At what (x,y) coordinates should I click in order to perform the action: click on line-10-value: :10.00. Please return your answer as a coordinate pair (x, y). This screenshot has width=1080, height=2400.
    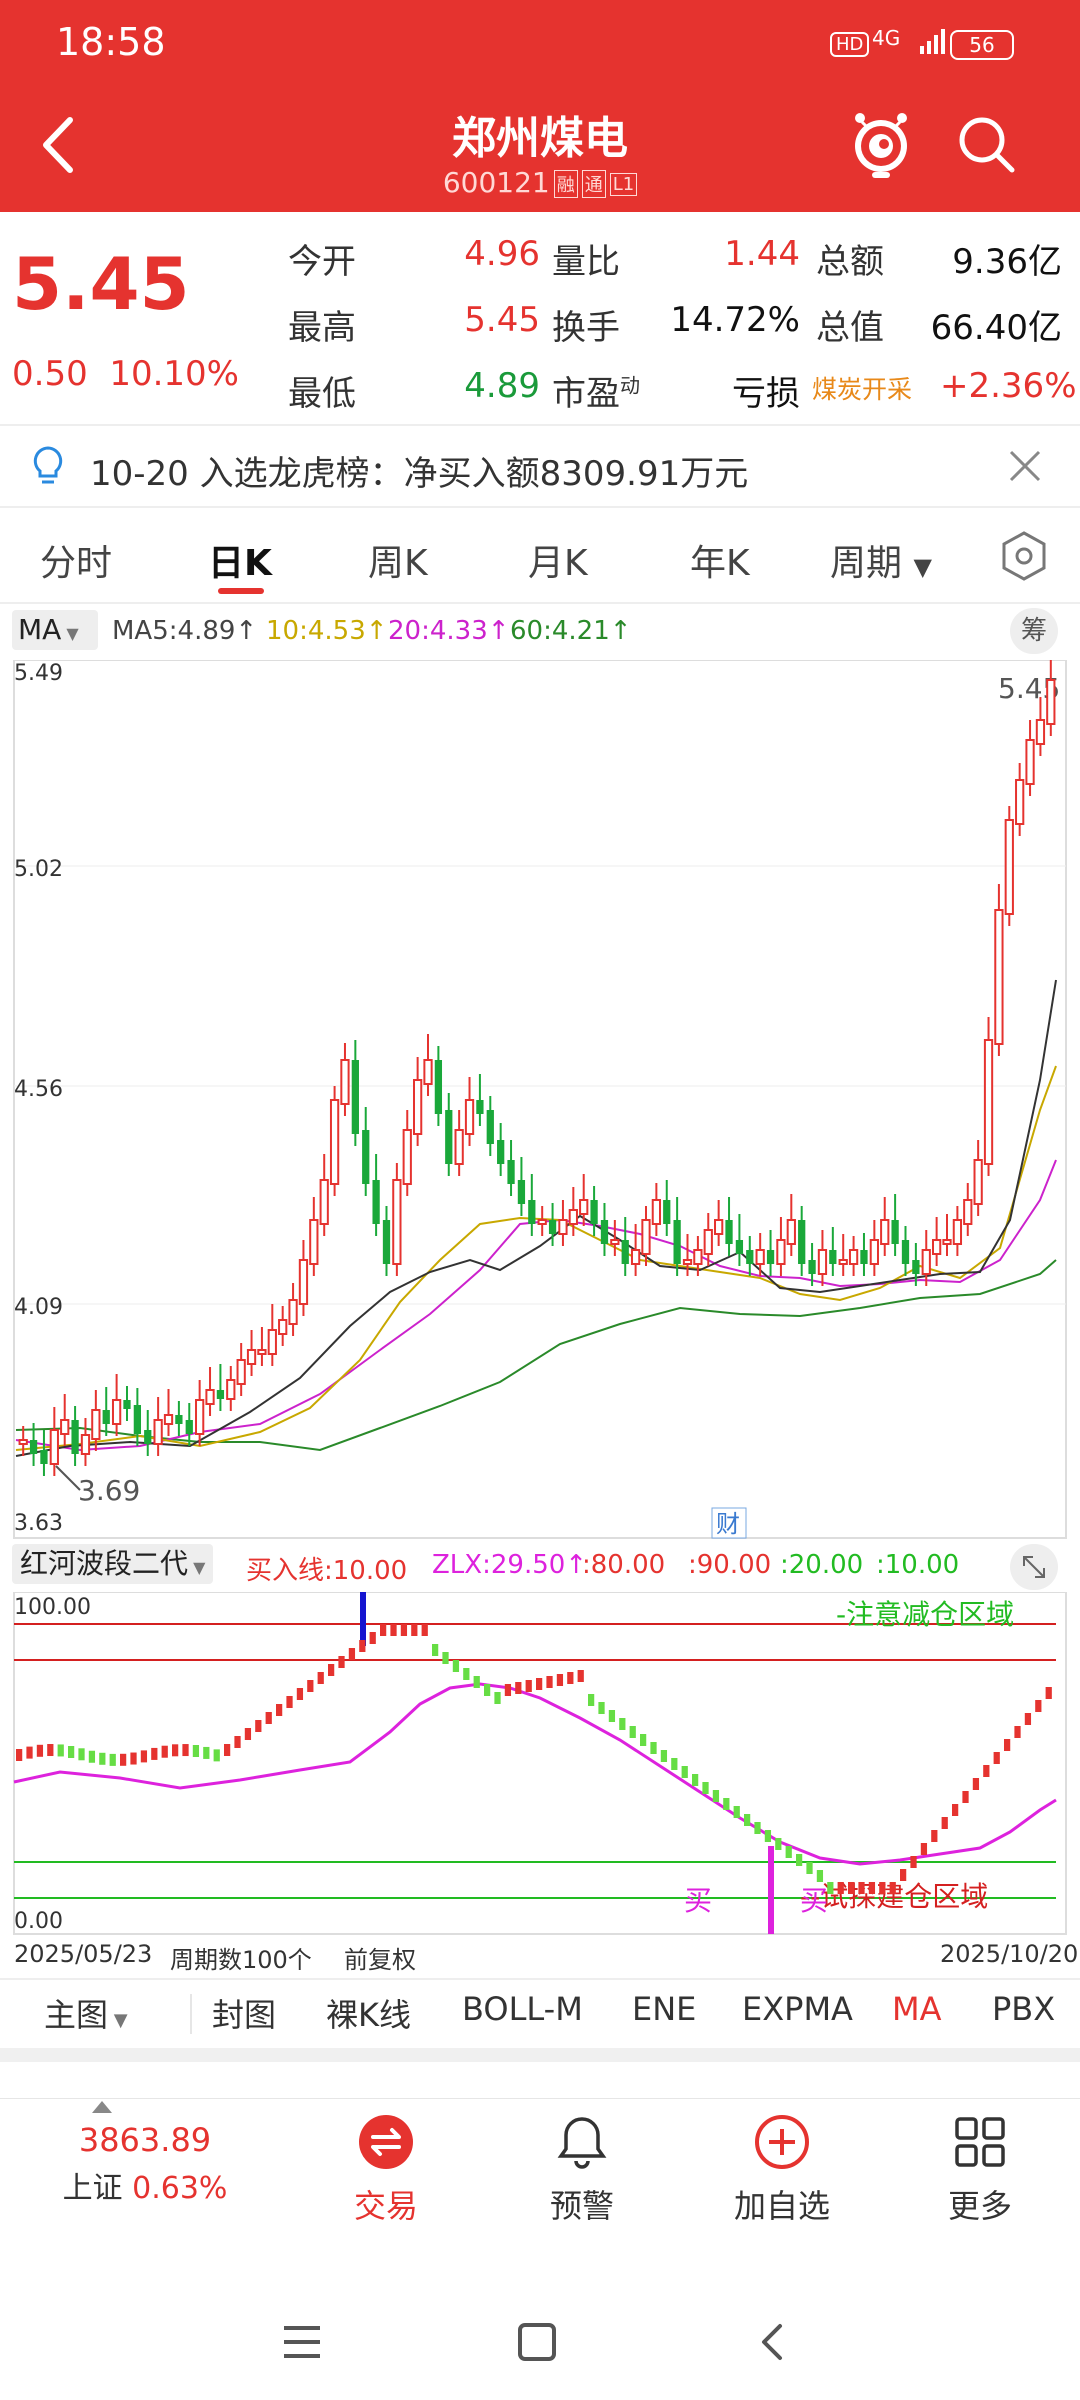
    Looking at the image, I should click on (918, 1565).